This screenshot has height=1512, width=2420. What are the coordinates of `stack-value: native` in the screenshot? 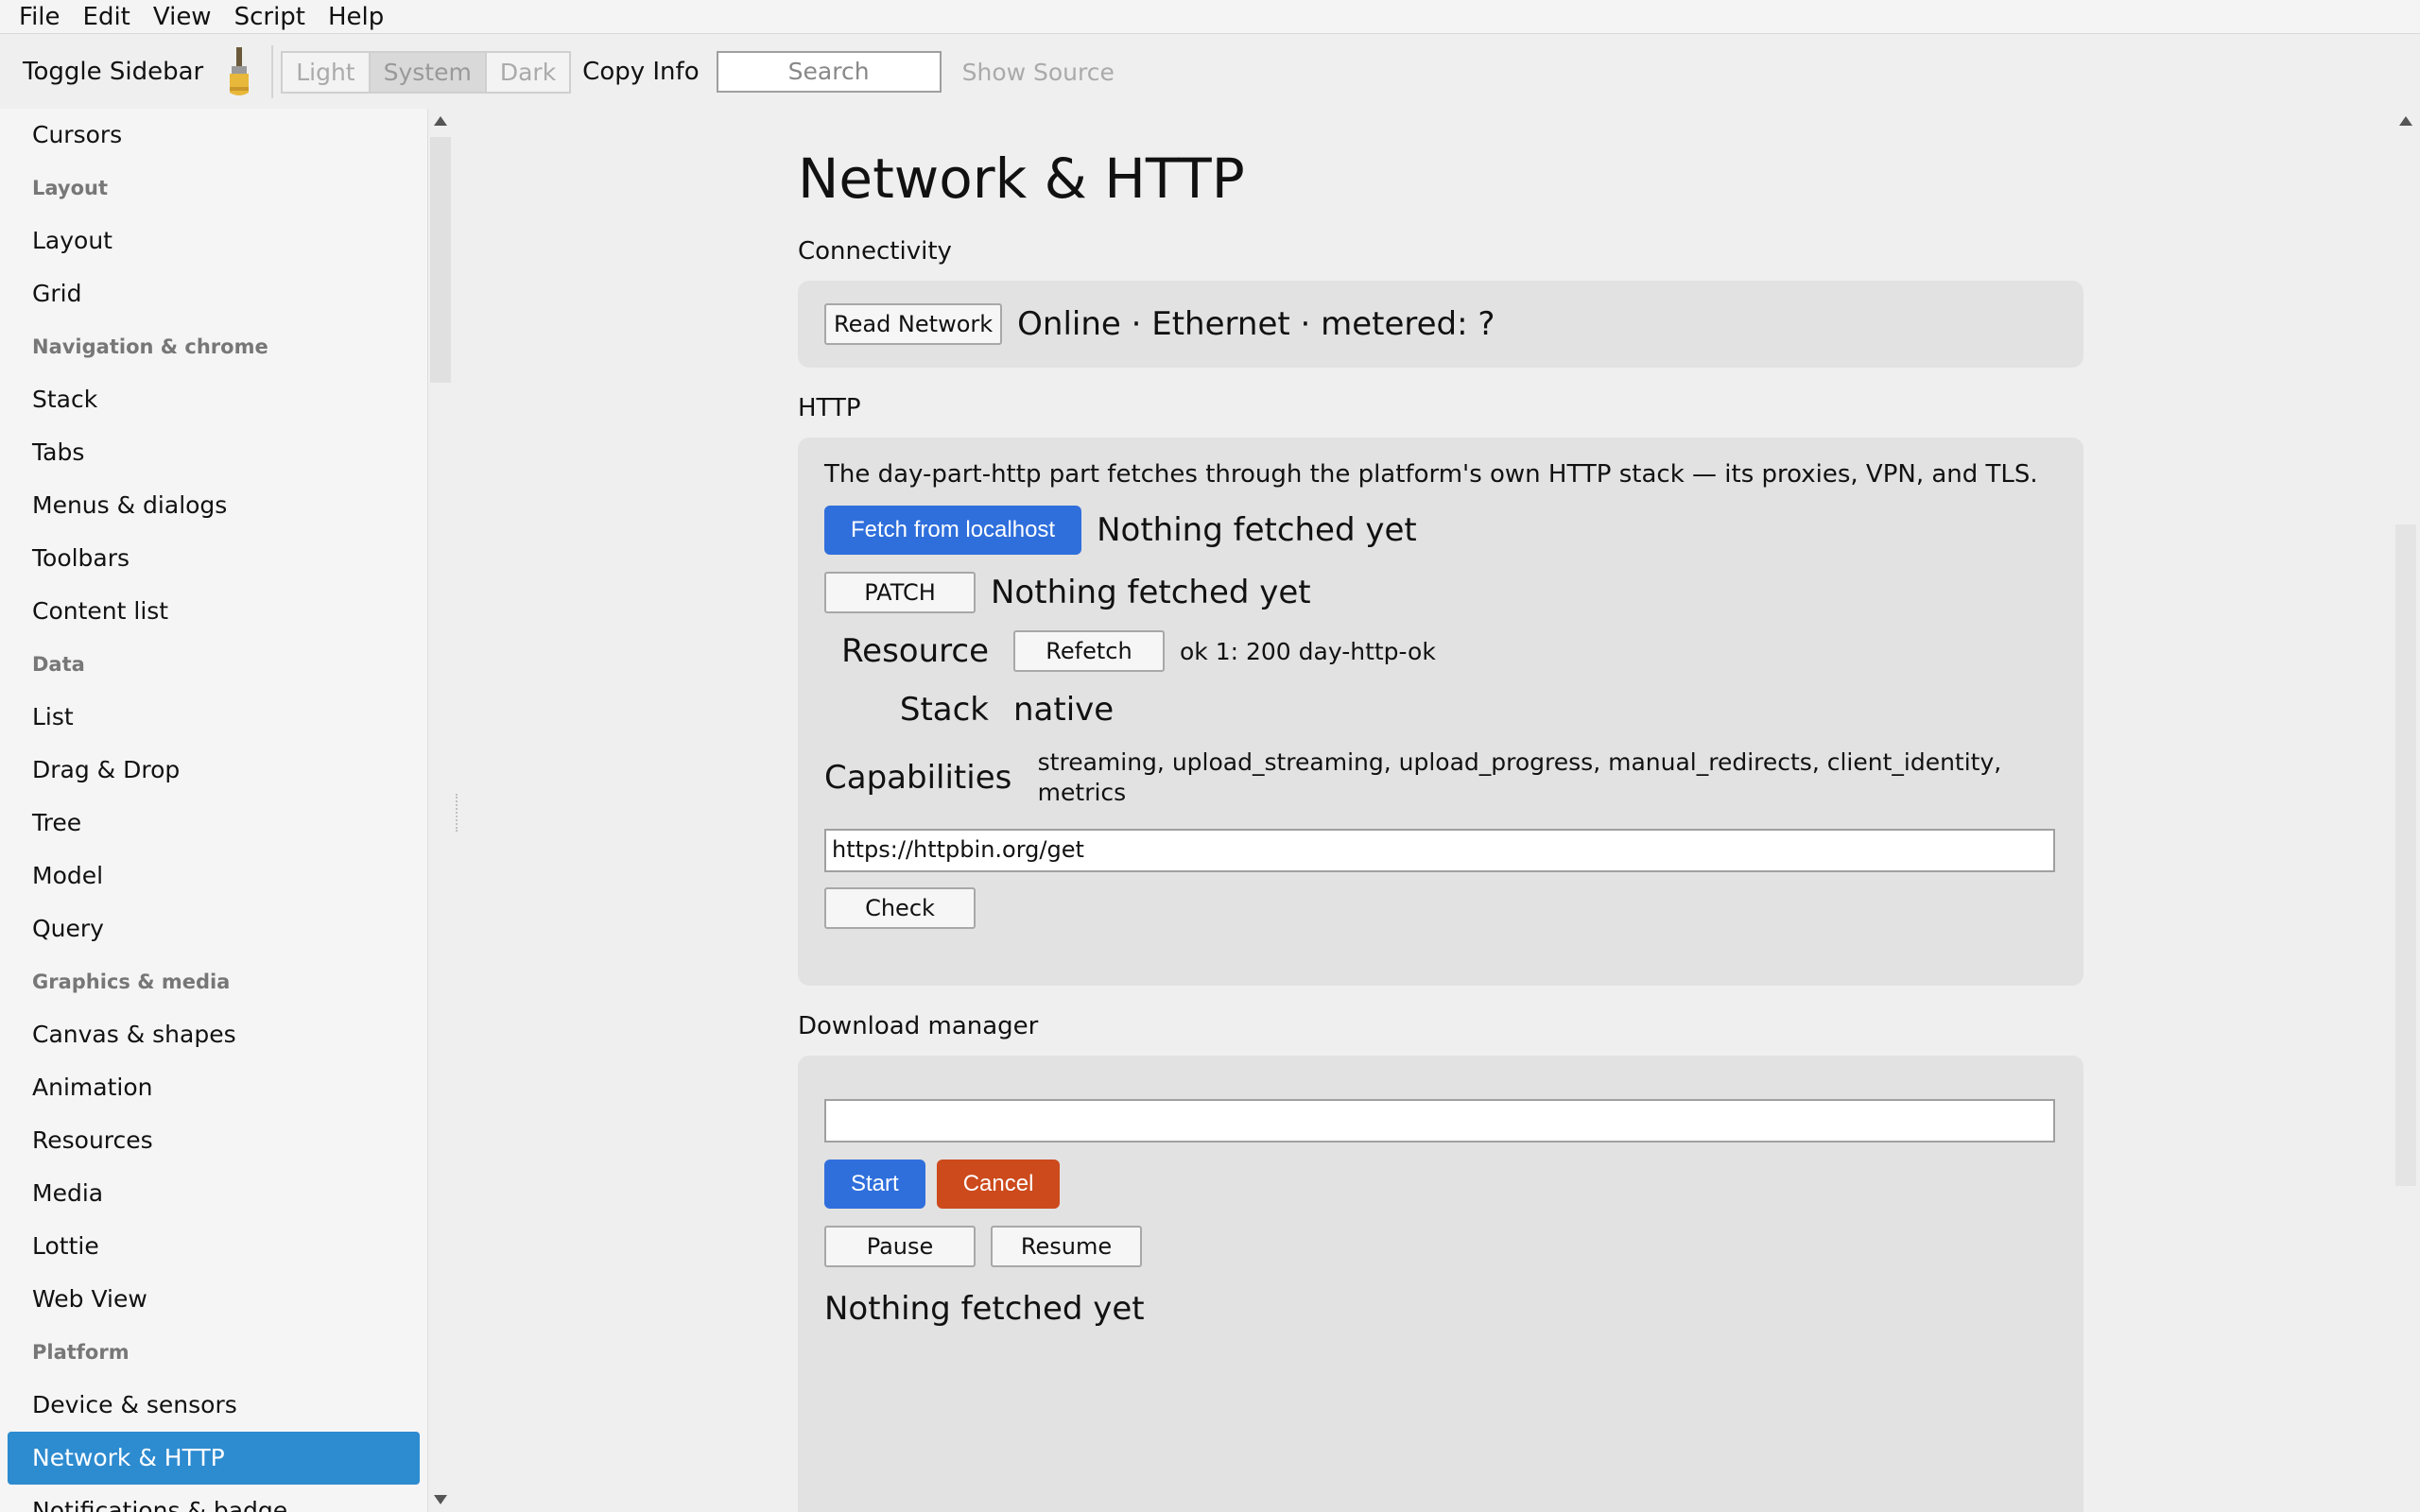 It's located at (1064, 710).